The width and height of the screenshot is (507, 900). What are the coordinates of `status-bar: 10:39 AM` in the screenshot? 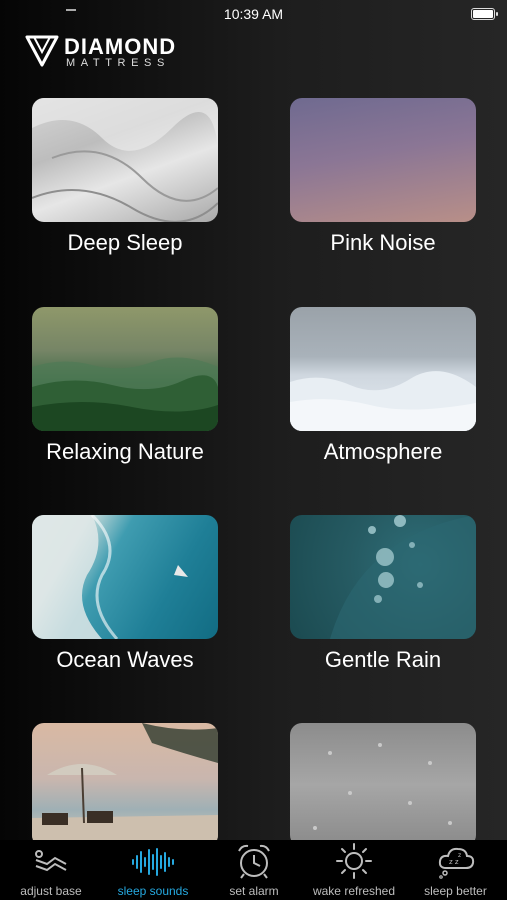 It's located at (253, 14).